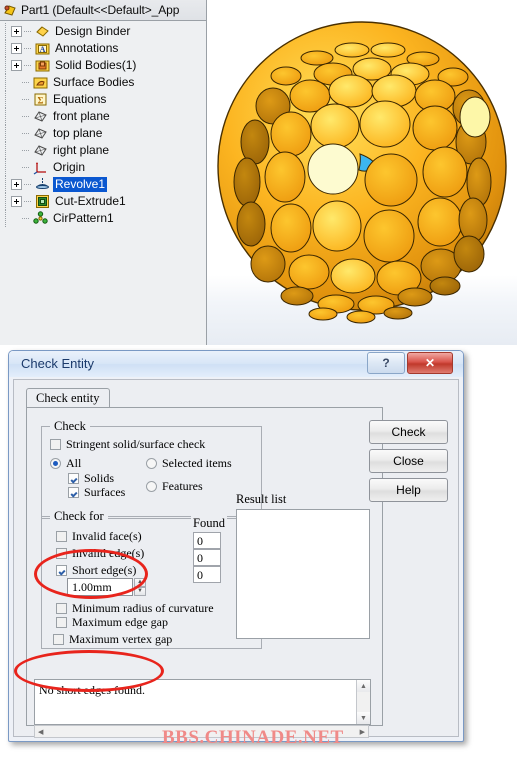 This screenshot has width=517, height=757. I want to click on short-edges-row: Short edge(s), so click(96, 570).